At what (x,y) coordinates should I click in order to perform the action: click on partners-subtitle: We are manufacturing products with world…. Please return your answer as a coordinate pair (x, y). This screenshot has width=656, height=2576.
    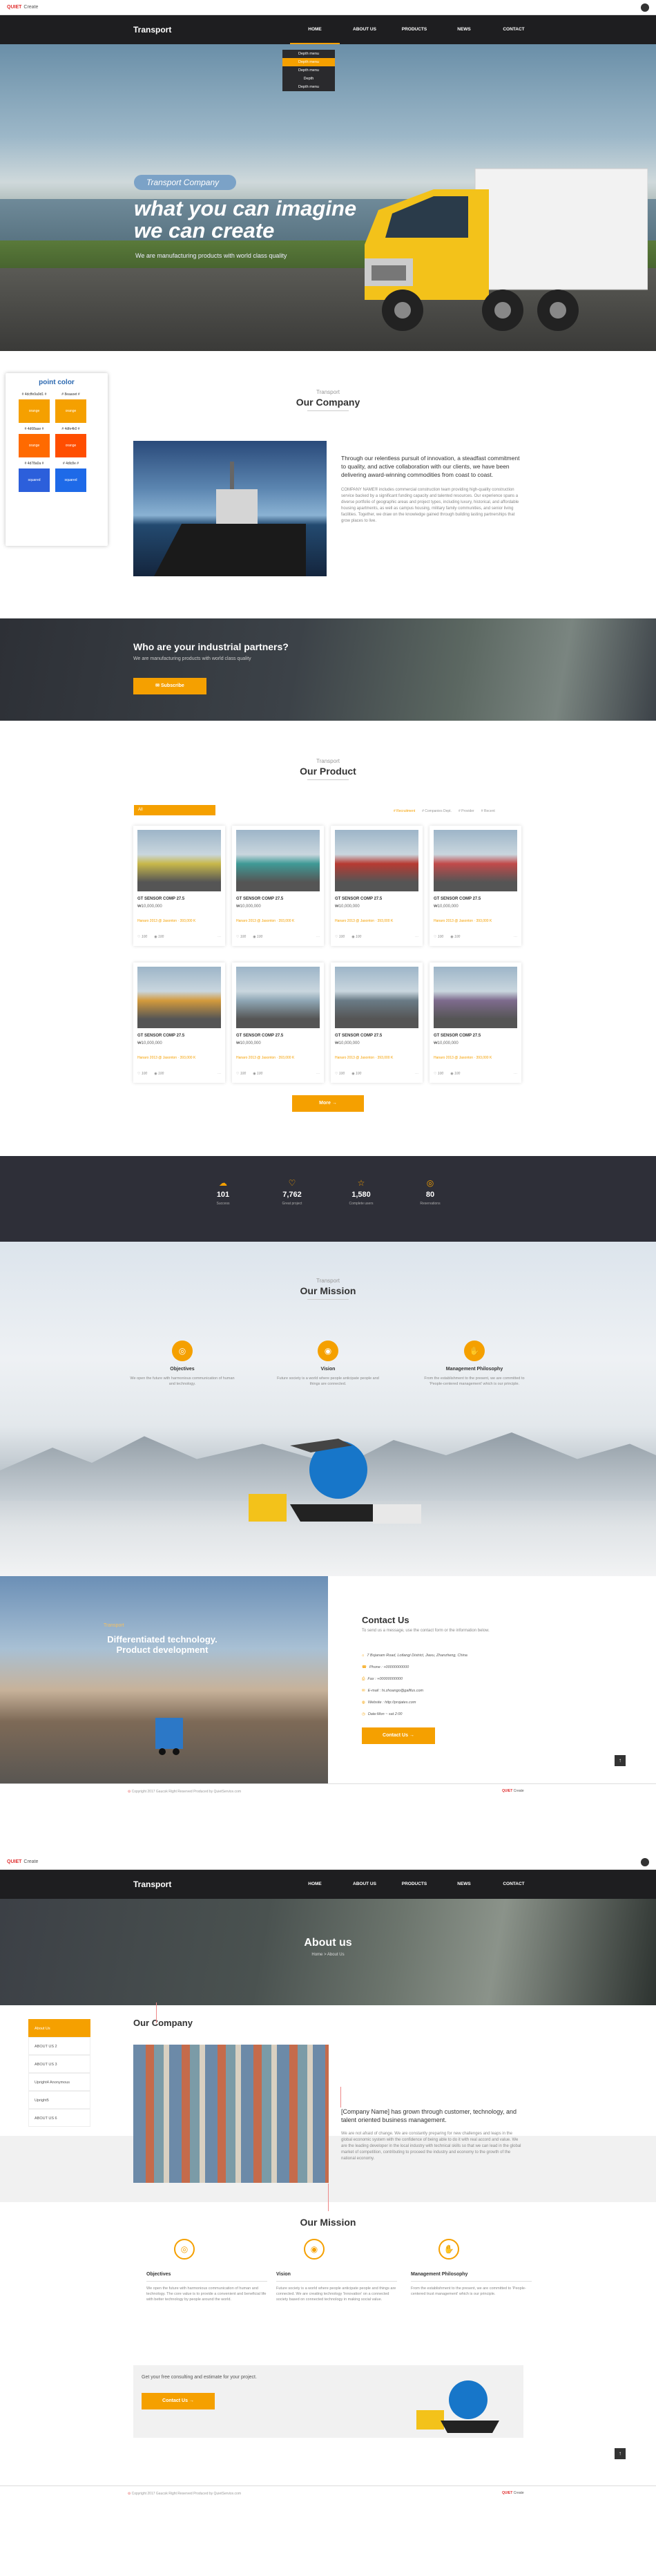
    Looking at the image, I should click on (192, 658).